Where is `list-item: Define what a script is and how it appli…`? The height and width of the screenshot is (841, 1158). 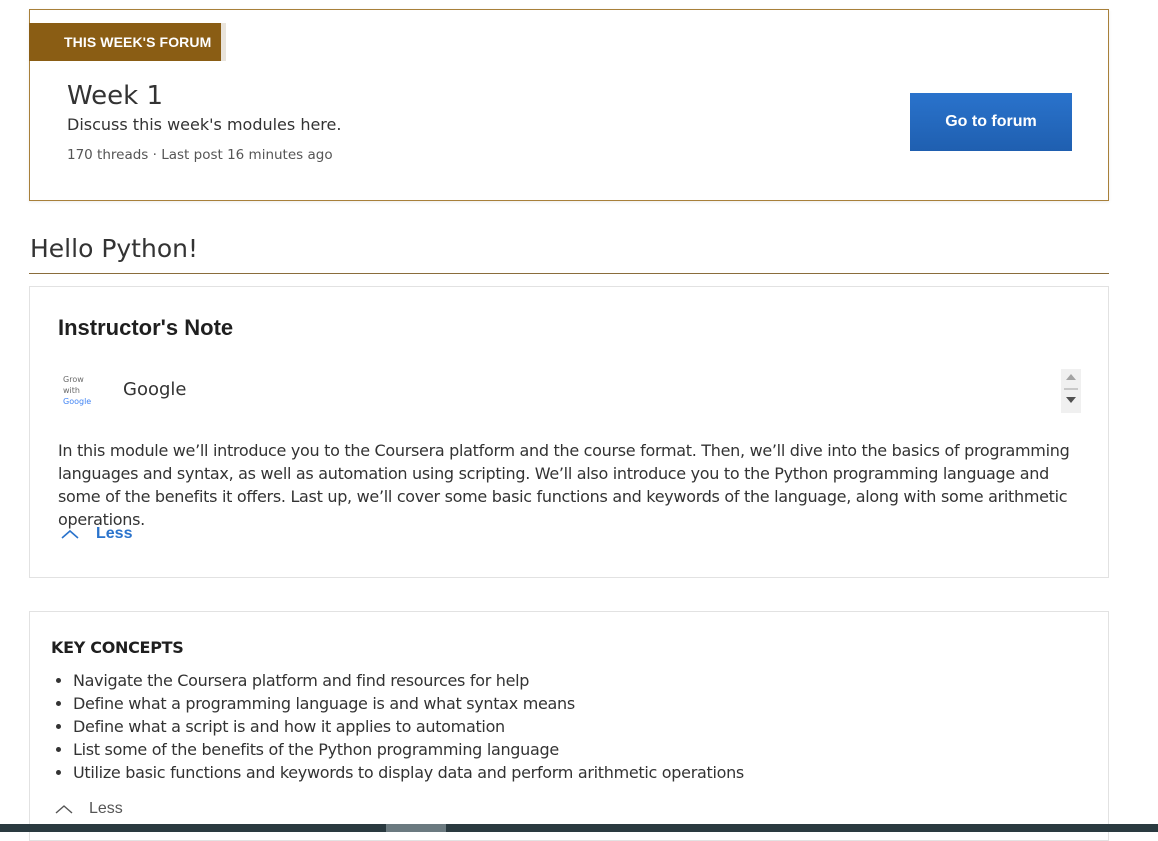
list-item: Define what a script is and how it appli… is located at coordinates (408, 726).